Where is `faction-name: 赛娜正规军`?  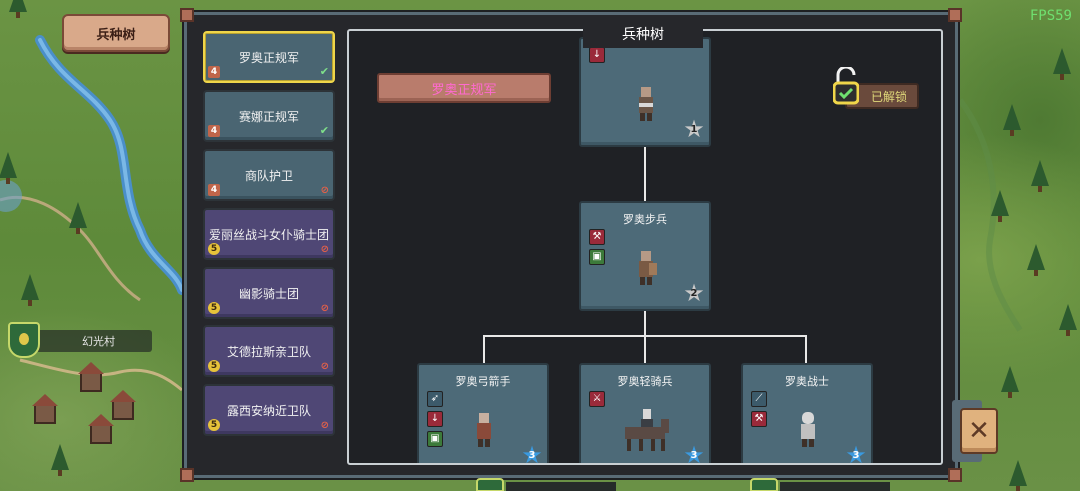 faction-name: 赛娜正规军 is located at coordinates (268, 117).